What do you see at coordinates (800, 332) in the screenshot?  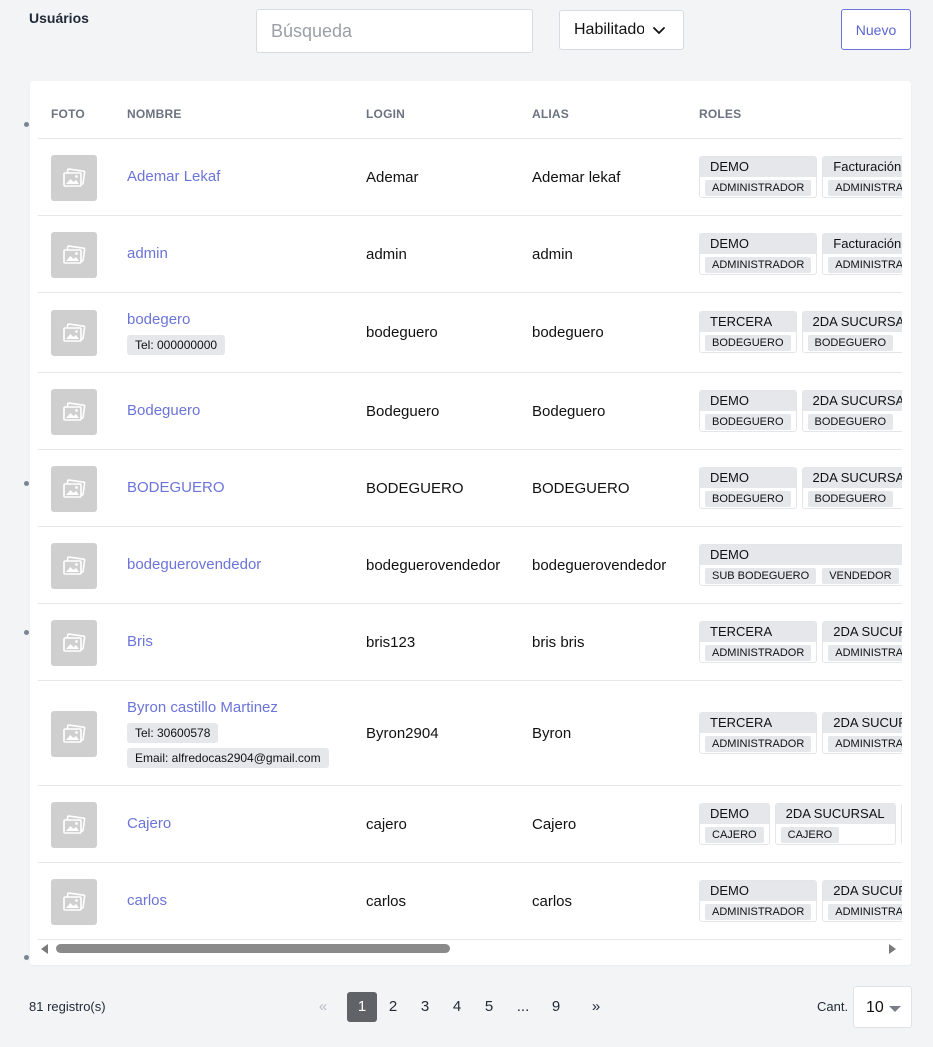 I see `user-roles: TERCERA BODEGUERO 2DA SUCURSAL BODEGUERO` at bounding box center [800, 332].